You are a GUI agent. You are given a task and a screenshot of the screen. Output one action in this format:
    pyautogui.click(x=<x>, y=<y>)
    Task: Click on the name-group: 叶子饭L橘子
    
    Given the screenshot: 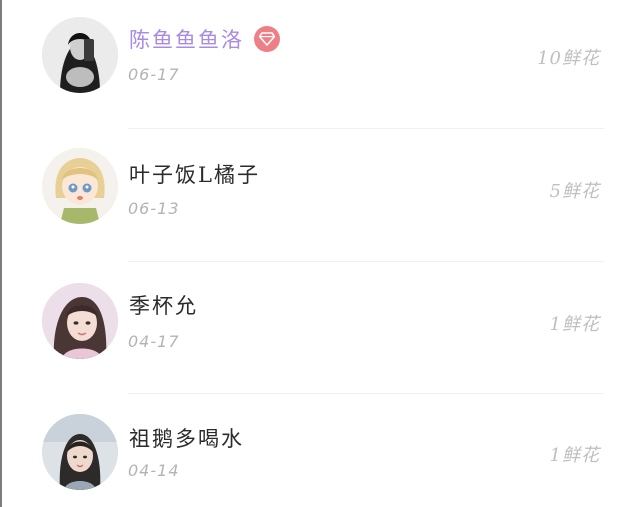 What is the action you would take?
    pyautogui.click(x=194, y=174)
    